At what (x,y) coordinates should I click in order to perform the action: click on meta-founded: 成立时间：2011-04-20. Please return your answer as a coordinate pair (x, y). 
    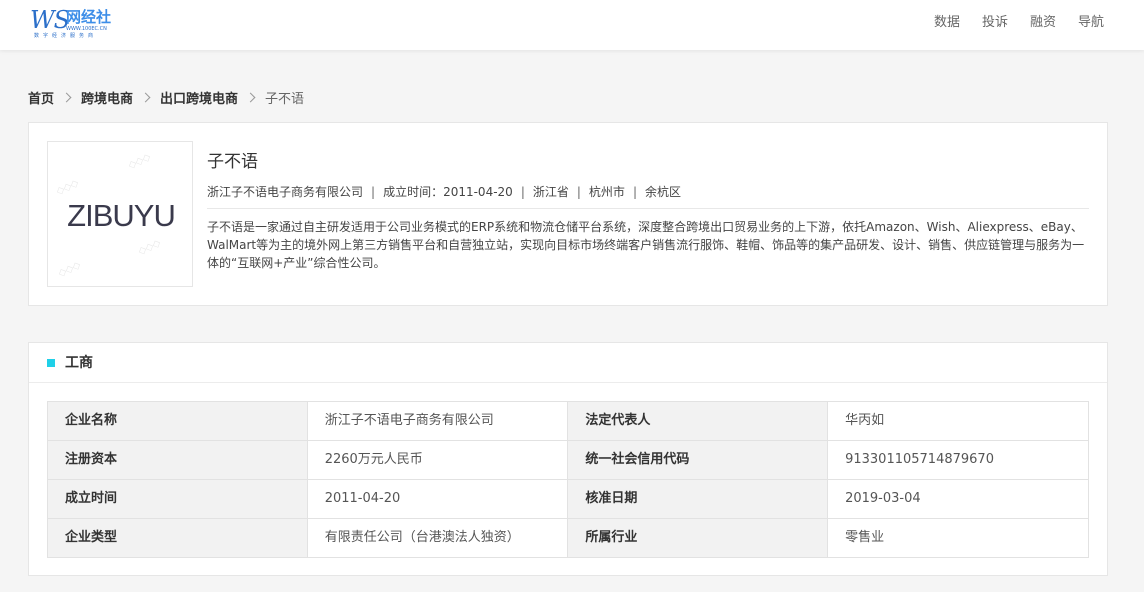
    Looking at the image, I should click on (448, 192).